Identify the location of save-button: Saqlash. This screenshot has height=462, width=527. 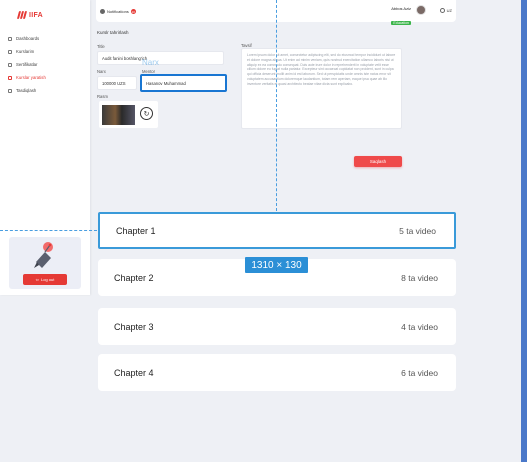
(378, 161).